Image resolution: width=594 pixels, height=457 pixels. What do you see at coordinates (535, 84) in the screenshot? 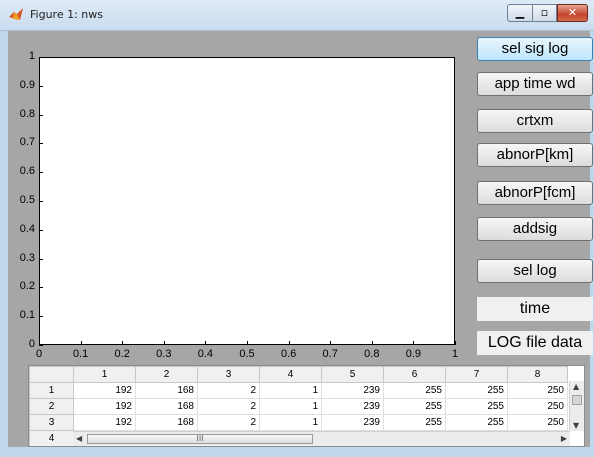
I see `app-time-wd-button: app time wd` at bounding box center [535, 84].